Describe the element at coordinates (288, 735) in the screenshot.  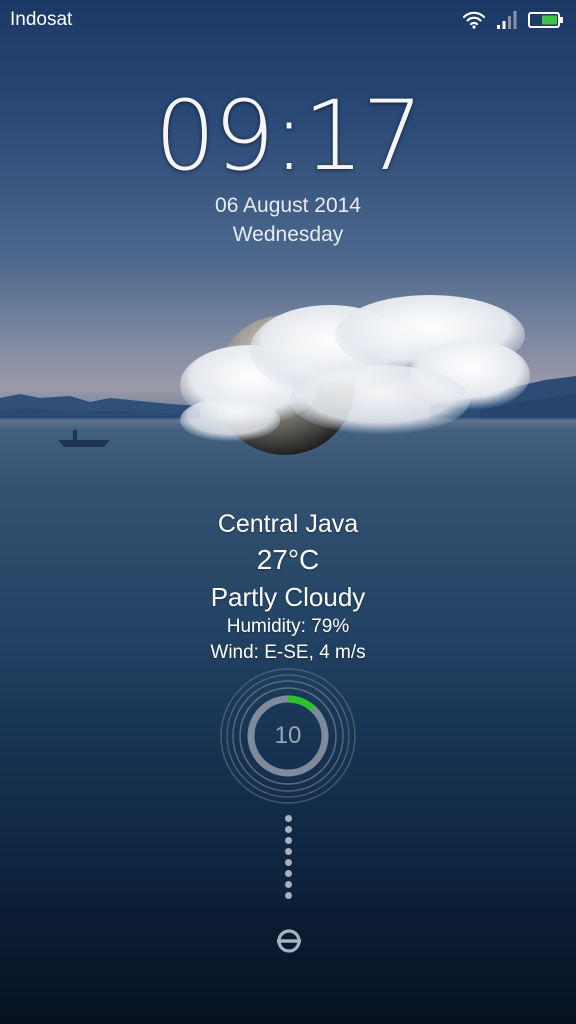
I see `unlock-count: 10` at that location.